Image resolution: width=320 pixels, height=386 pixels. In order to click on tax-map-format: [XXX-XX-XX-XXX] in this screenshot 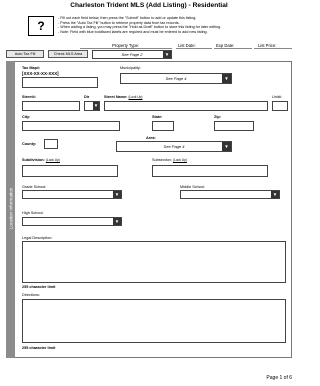, I will do `click(40, 73)`.